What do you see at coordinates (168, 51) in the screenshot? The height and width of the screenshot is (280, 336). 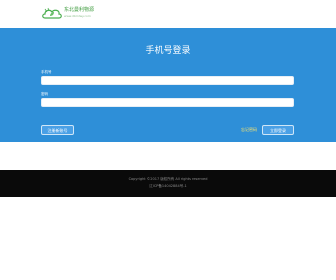 I see `login-title: 手机号登录` at bounding box center [168, 51].